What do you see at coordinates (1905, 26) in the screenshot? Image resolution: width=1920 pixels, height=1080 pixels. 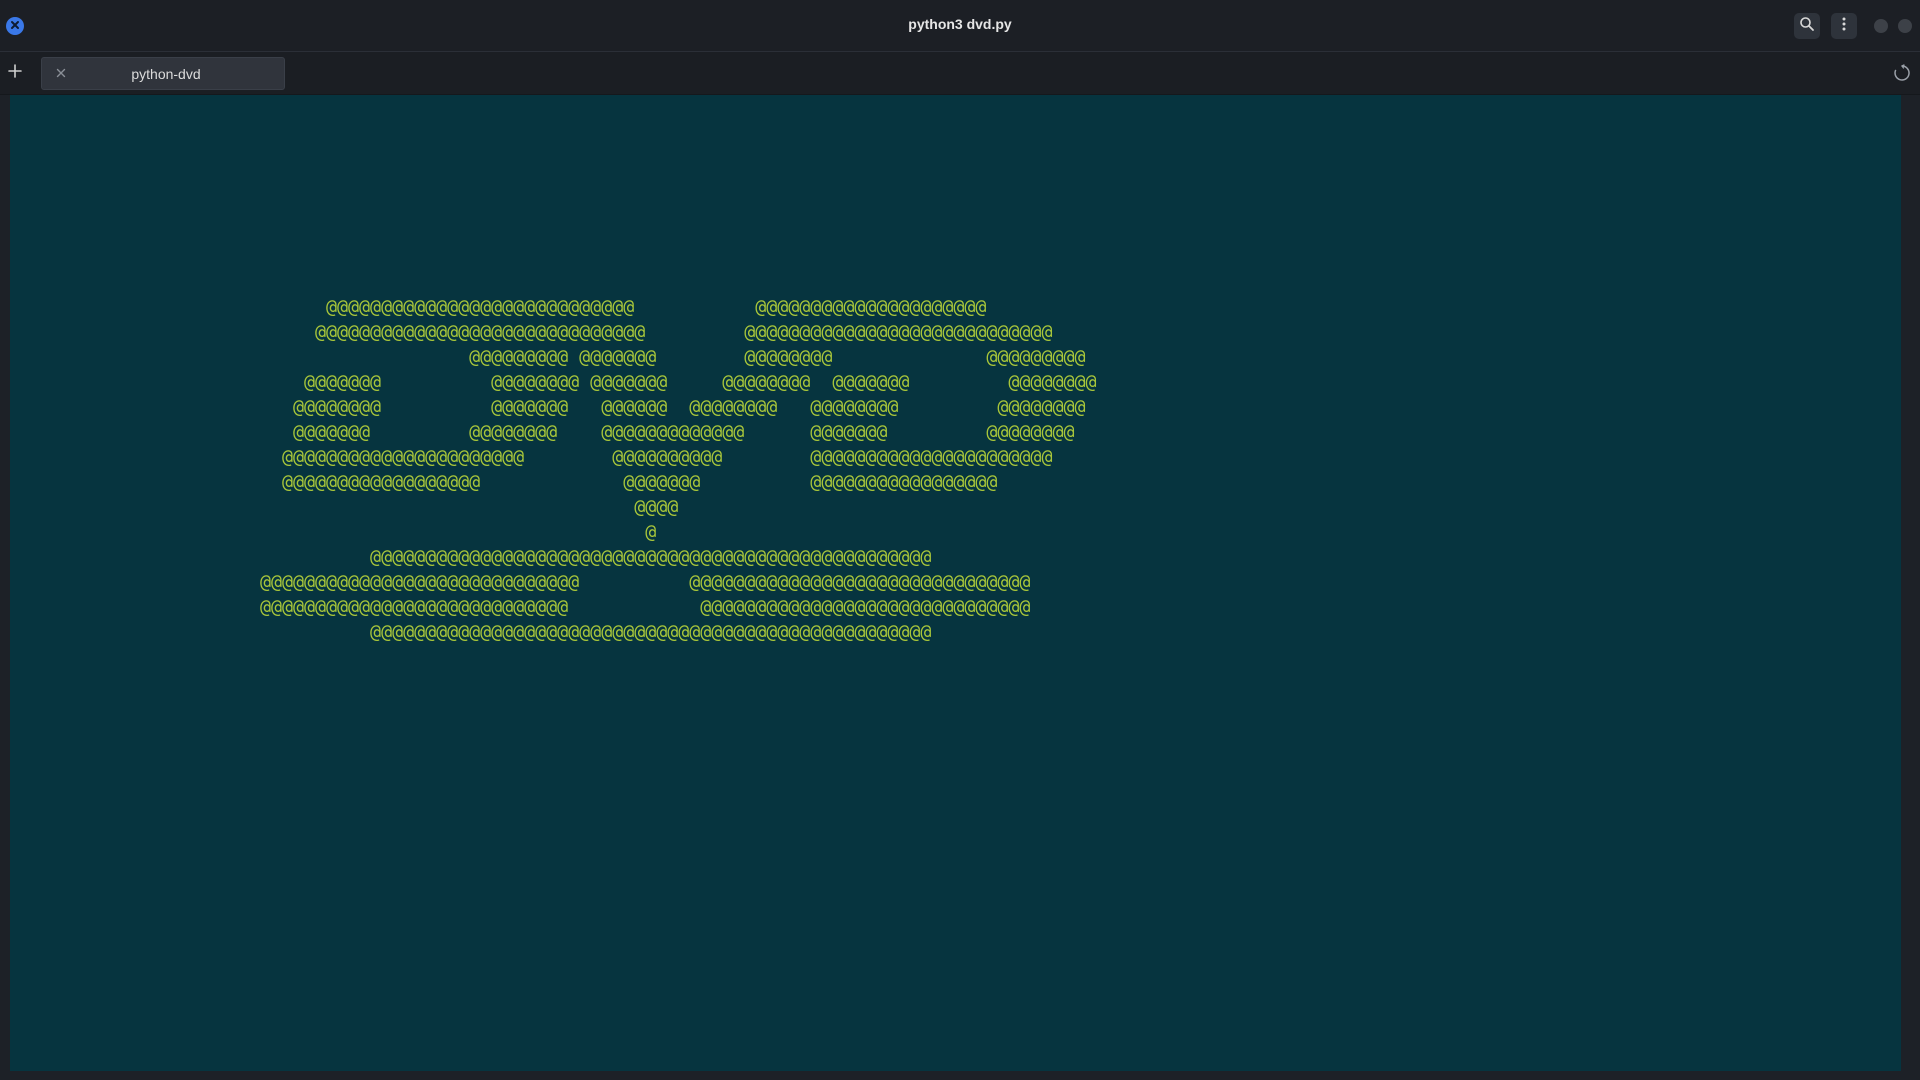 I see `maximize-button` at bounding box center [1905, 26].